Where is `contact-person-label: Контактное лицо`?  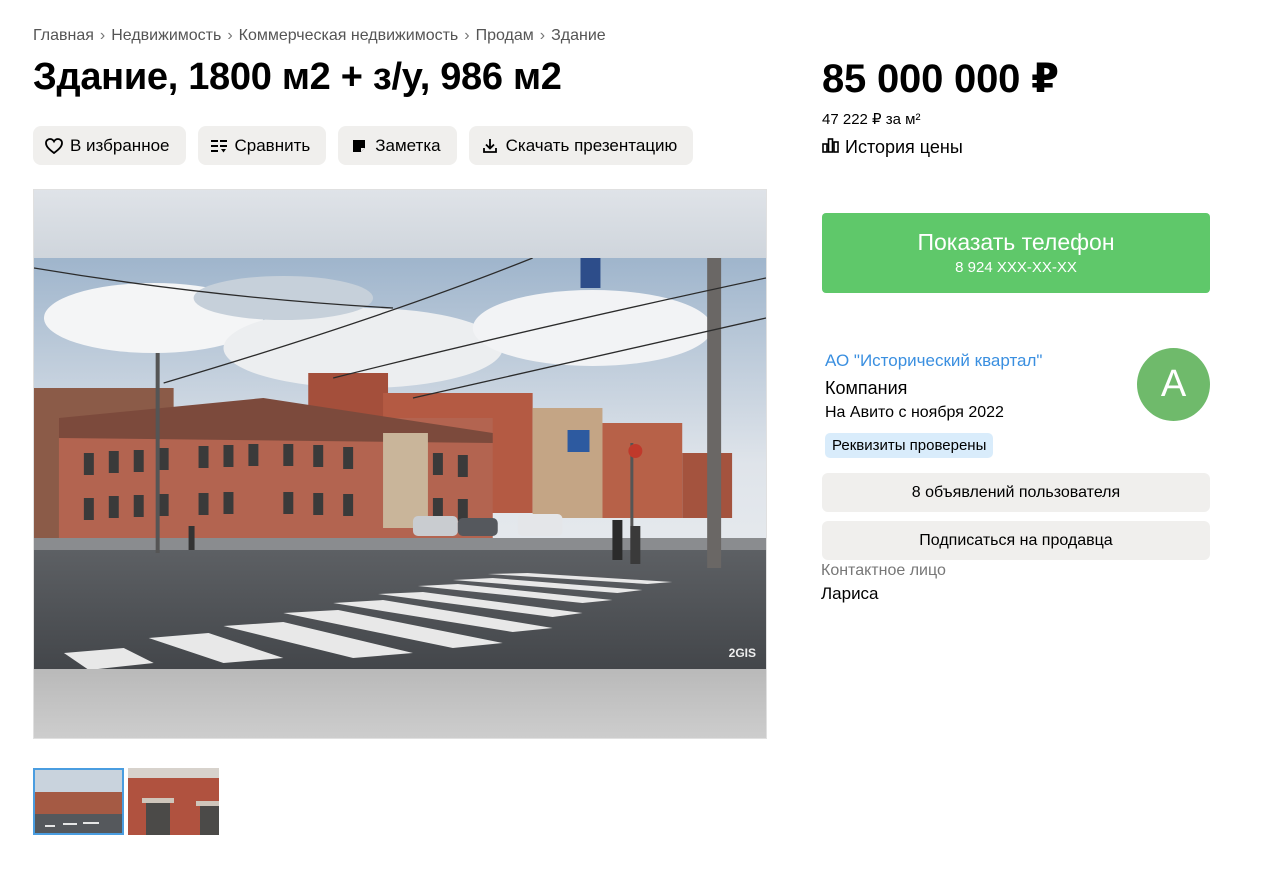 contact-person-label: Контактное лицо is located at coordinates (883, 570).